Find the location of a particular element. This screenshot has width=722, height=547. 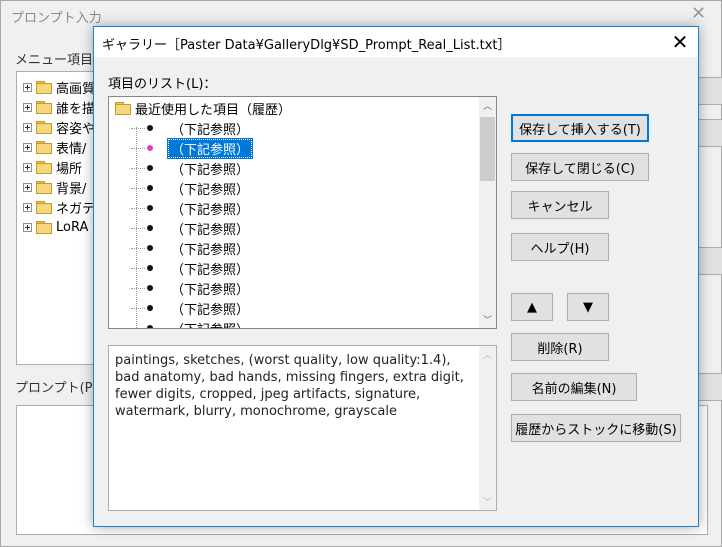

help-button: ヘルプ(H) is located at coordinates (560, 247).